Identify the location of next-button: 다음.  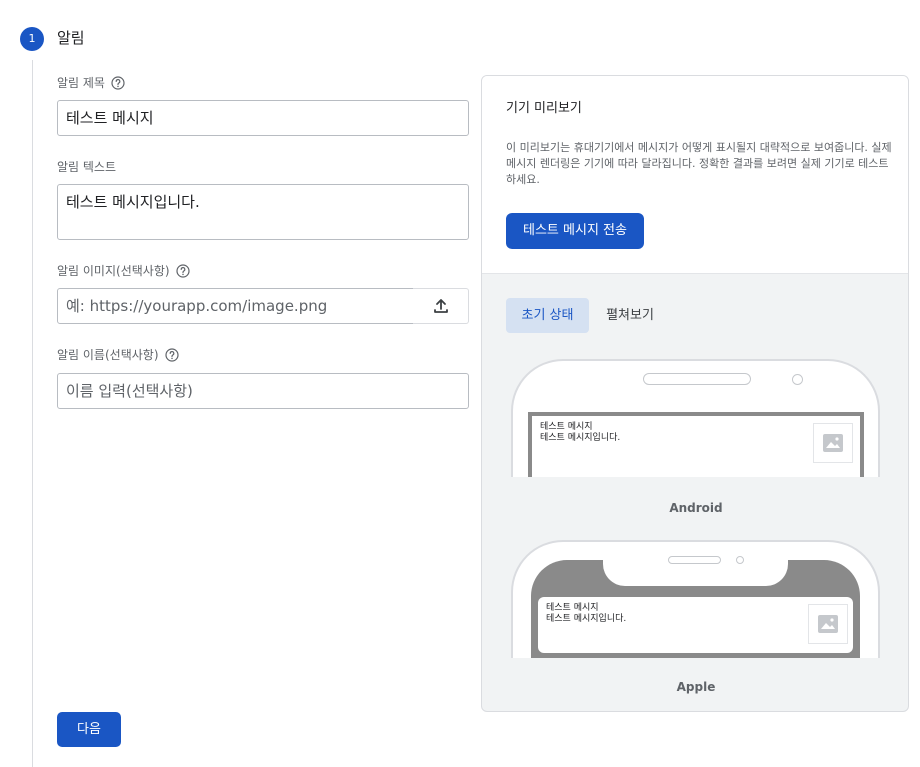
(89, 729).